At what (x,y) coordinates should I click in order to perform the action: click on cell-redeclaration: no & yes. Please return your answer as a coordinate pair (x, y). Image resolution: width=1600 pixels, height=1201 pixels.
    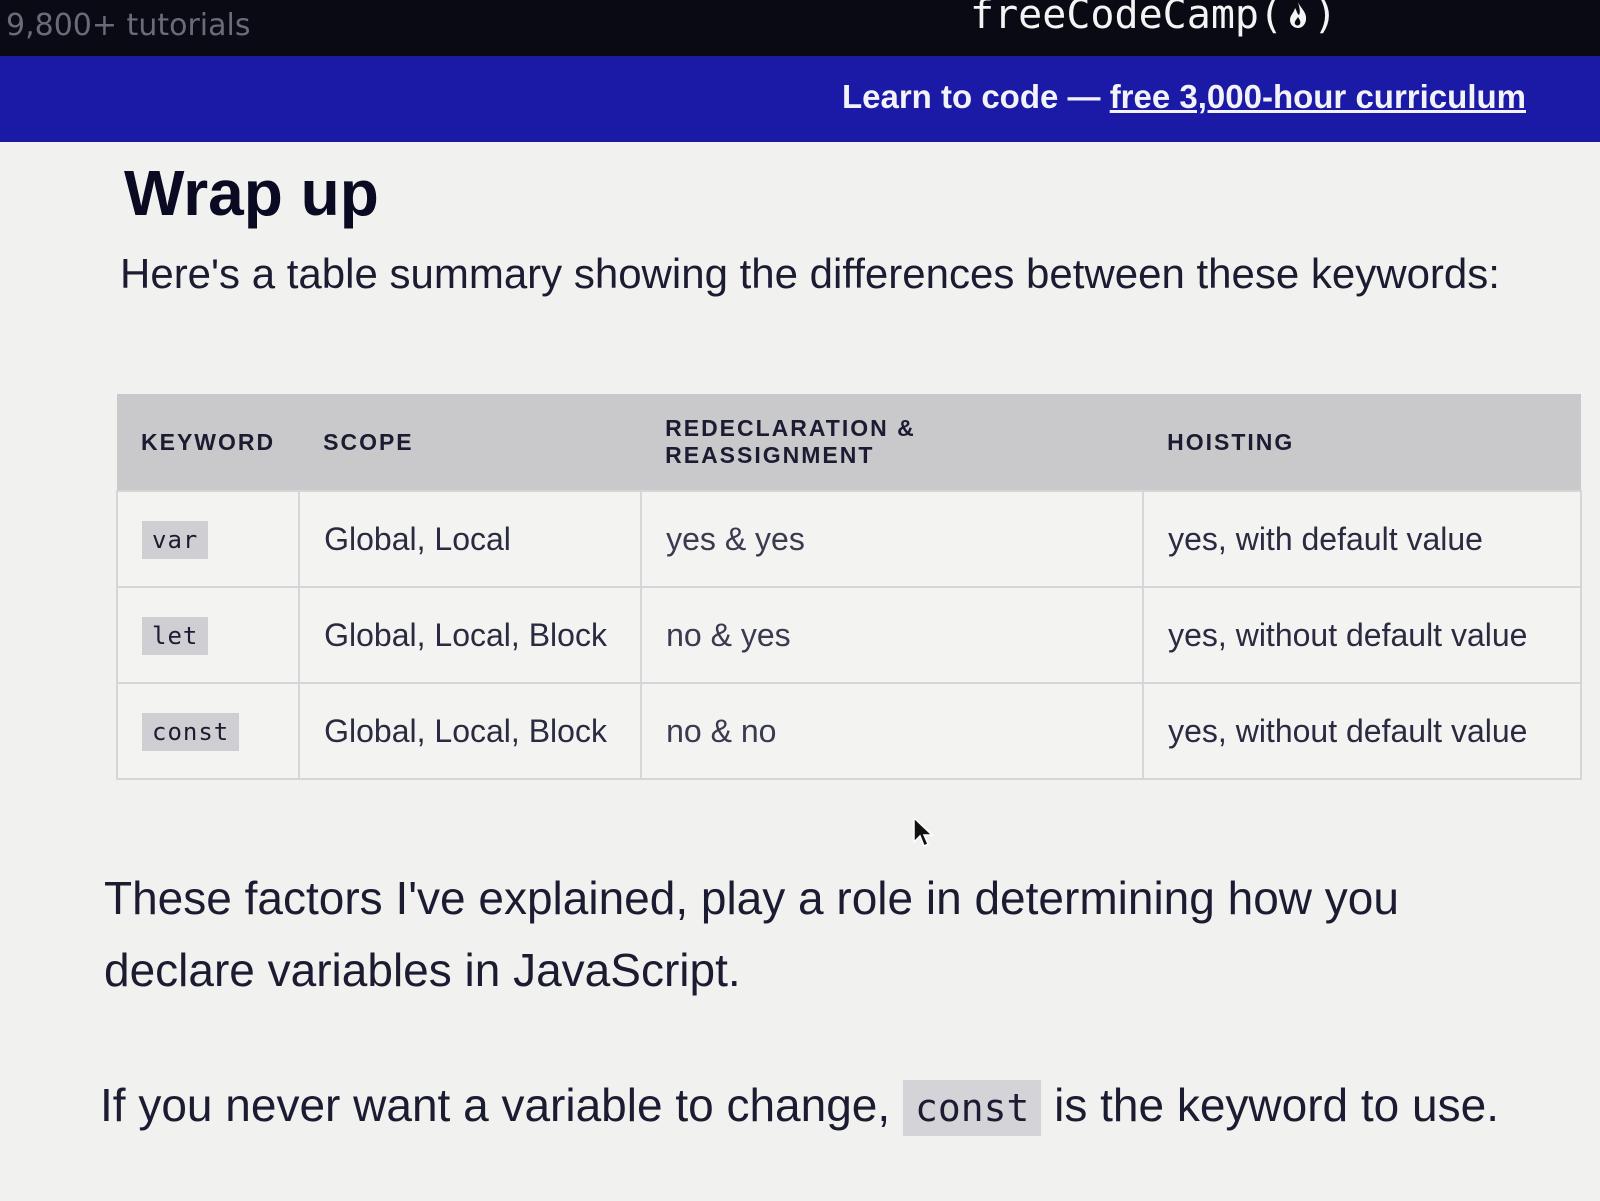
    Looking at the image, I should click on (892, 635).